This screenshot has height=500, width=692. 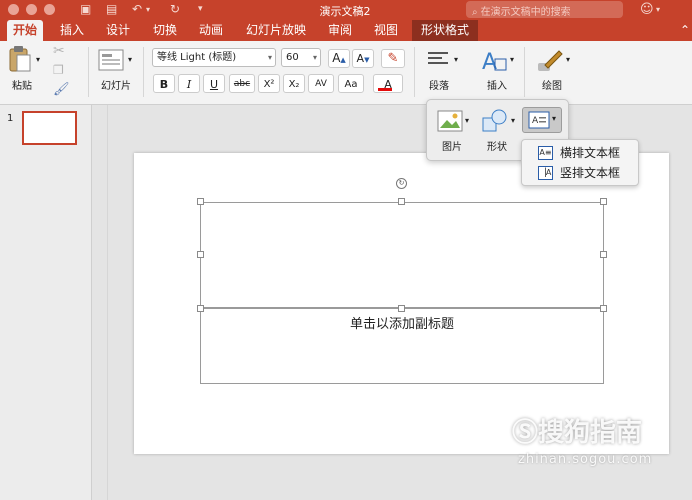 I want to click on tab-shape-format: 形状格式, so click(x=445, y=30).